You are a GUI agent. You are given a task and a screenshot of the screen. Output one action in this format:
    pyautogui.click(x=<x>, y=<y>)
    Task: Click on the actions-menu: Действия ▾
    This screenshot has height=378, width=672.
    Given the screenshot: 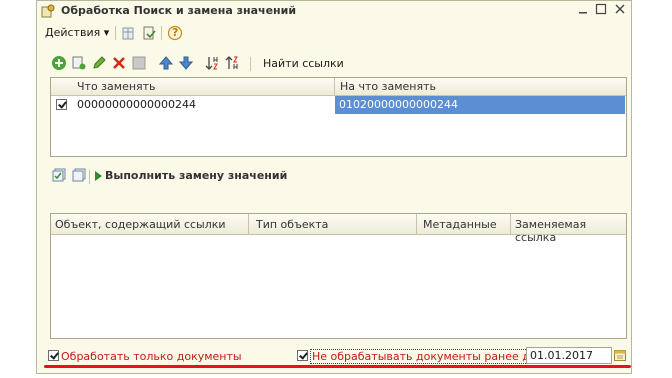 What is the action you would take?
    pyautogui.click(x=77, y=32)
    